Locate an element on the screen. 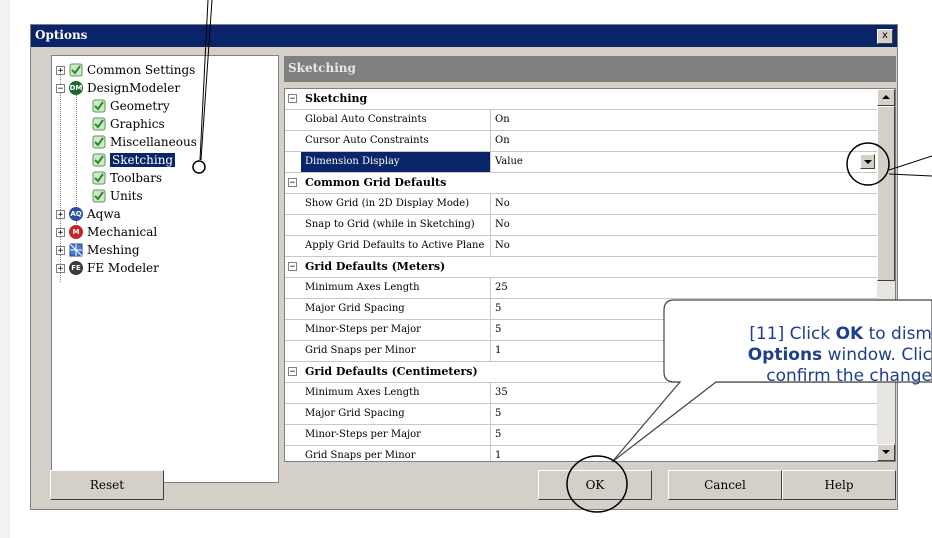 Image resolution: width=932 pixels, height=538 pixels. property-row: Snap to Grid (while in Sketching) No is located at coordinates (581, 225).